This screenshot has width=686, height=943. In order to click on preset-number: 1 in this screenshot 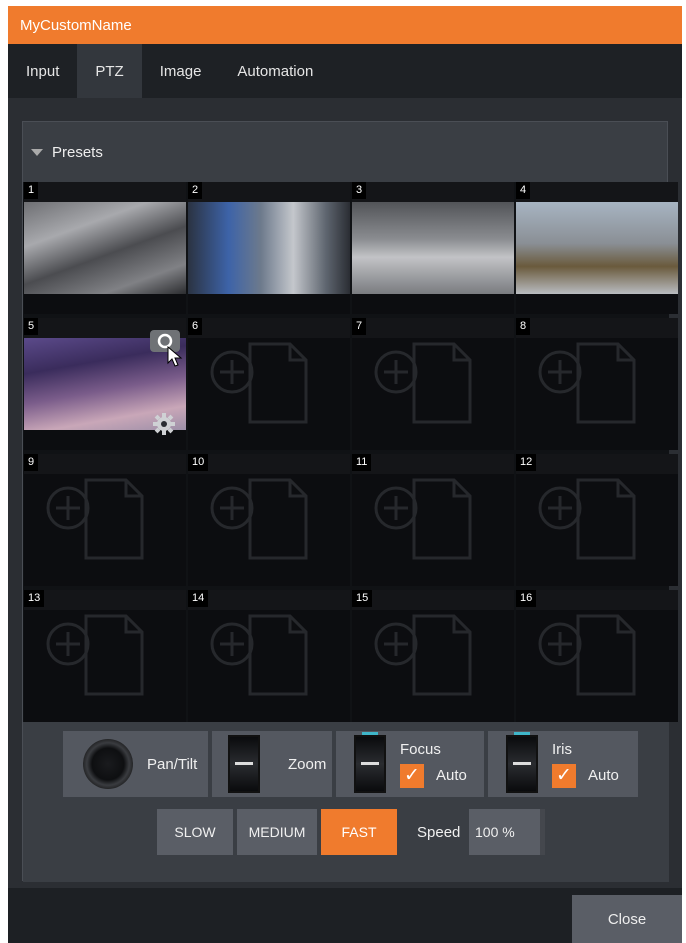, I will do `click(31, 190)`.